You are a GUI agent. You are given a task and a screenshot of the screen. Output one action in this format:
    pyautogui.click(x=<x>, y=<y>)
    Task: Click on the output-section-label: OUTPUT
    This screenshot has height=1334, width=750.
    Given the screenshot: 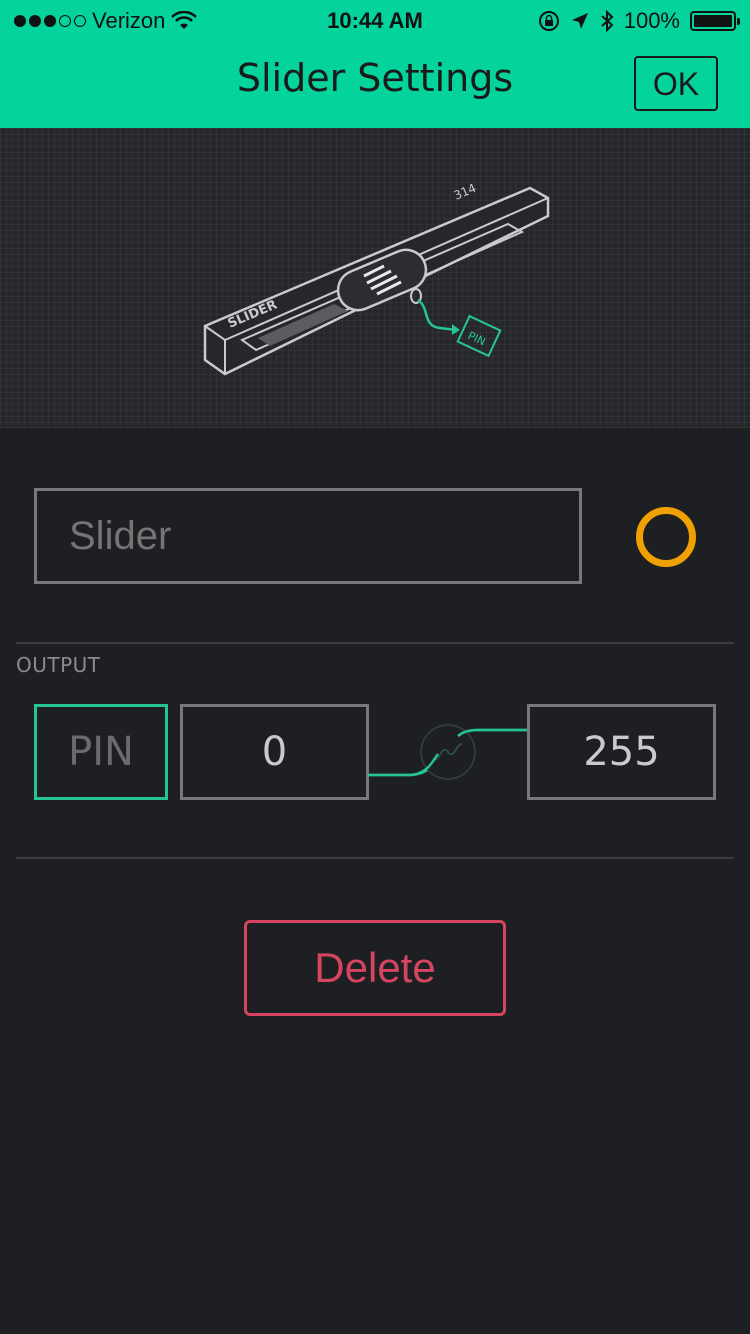 What is the action you would take?
    pyautogui.click(x=58, y=665)
    